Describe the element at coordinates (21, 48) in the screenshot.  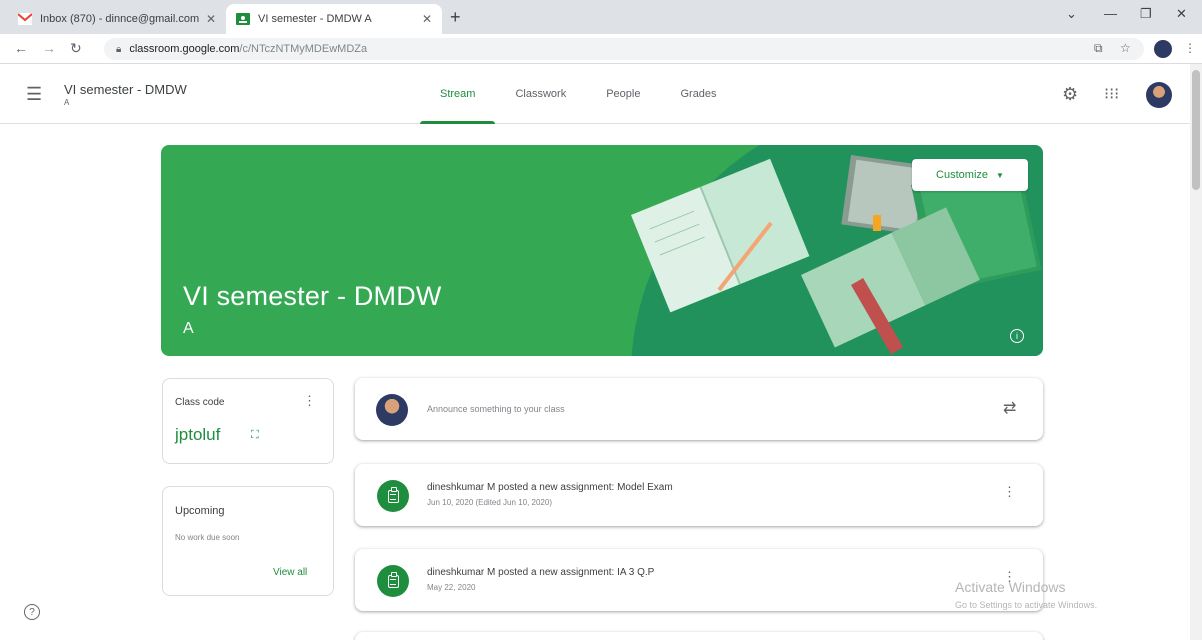
I see `back-icon: ←` at that location.